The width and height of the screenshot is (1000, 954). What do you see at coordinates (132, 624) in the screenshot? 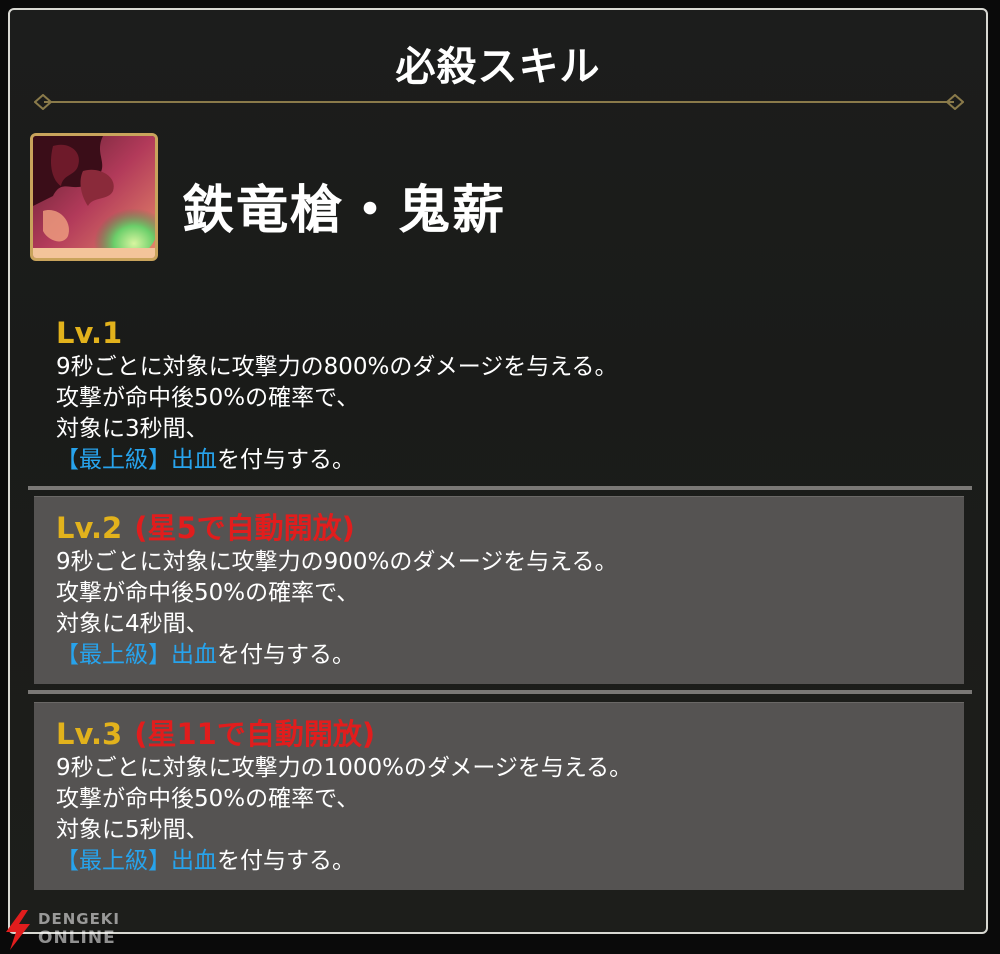
I see `description-line: 対象に4秒間、` at bounding box center [132, 624].